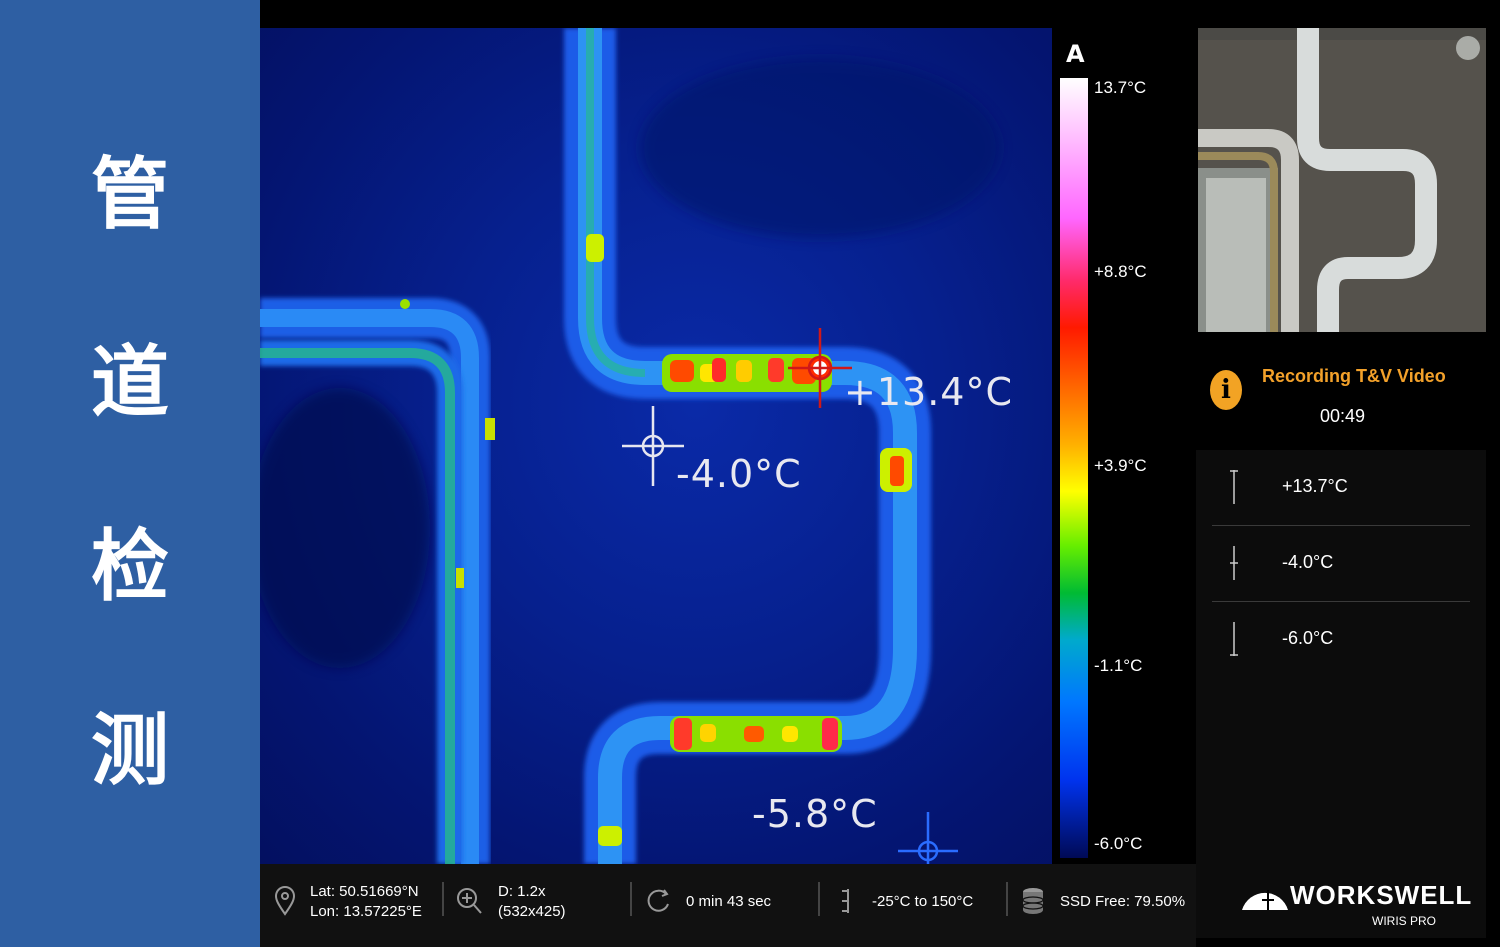 This screenshot has height=947, width=1500. I want to click on center-spot-temperature: -4.0°C, so click(739, 474).